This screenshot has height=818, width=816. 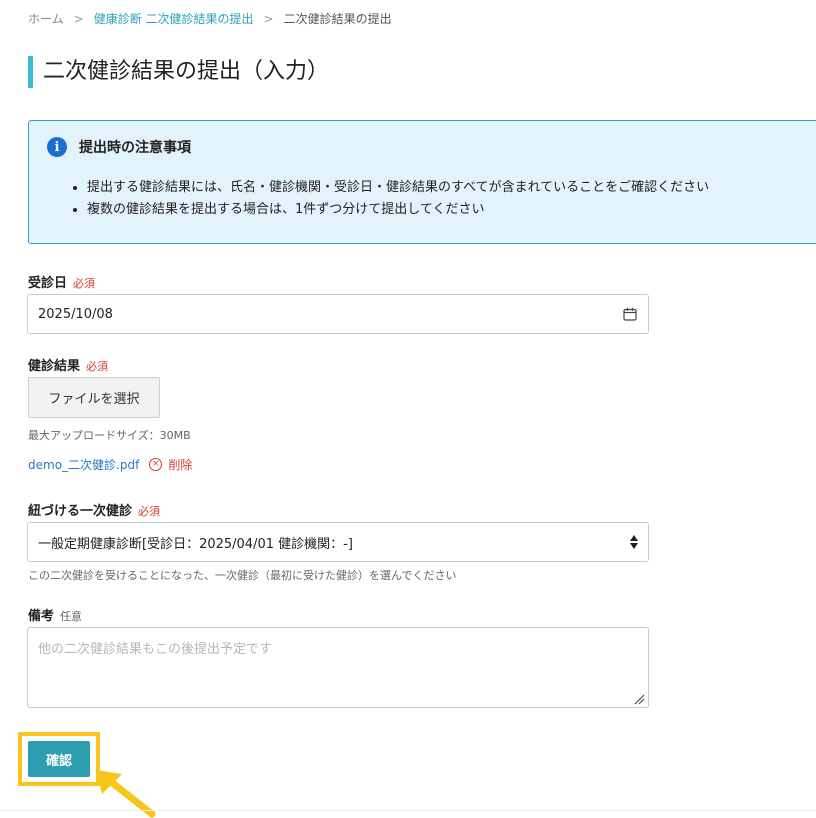 What do you see at coordinates (71, 616) in the screenshot?
I see `optional-badge: 任意` at bounding box center [71, 616].